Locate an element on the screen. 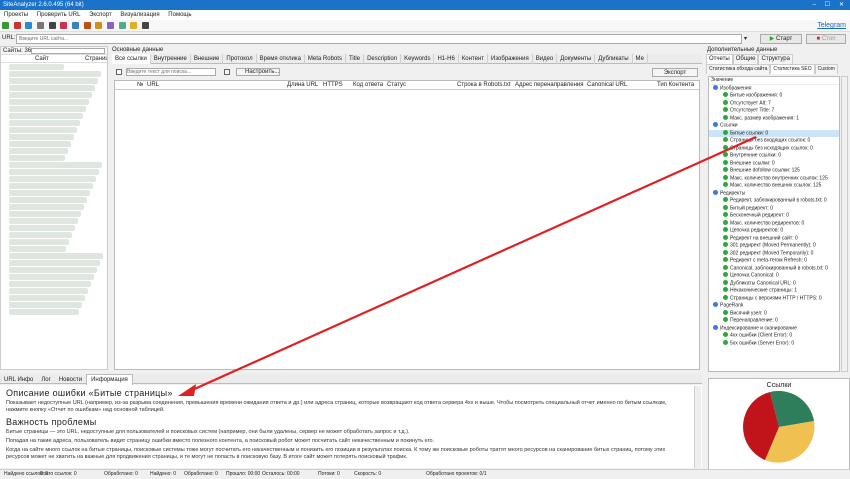 The image size is (850, 479). col-robots-line: Строка в Robots.txt is located at coordinates (483, 85).